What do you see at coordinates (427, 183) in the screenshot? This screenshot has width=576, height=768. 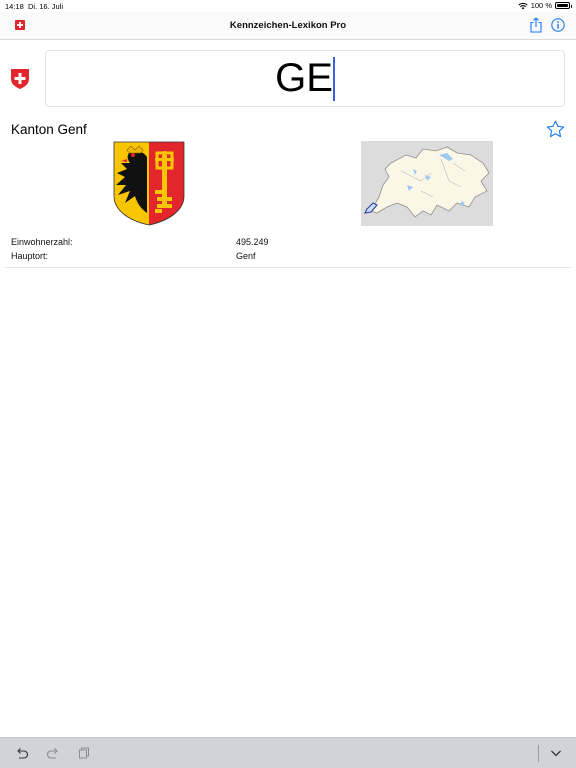 I see `switzerland-locator-map` at bounding box center [427, 183].